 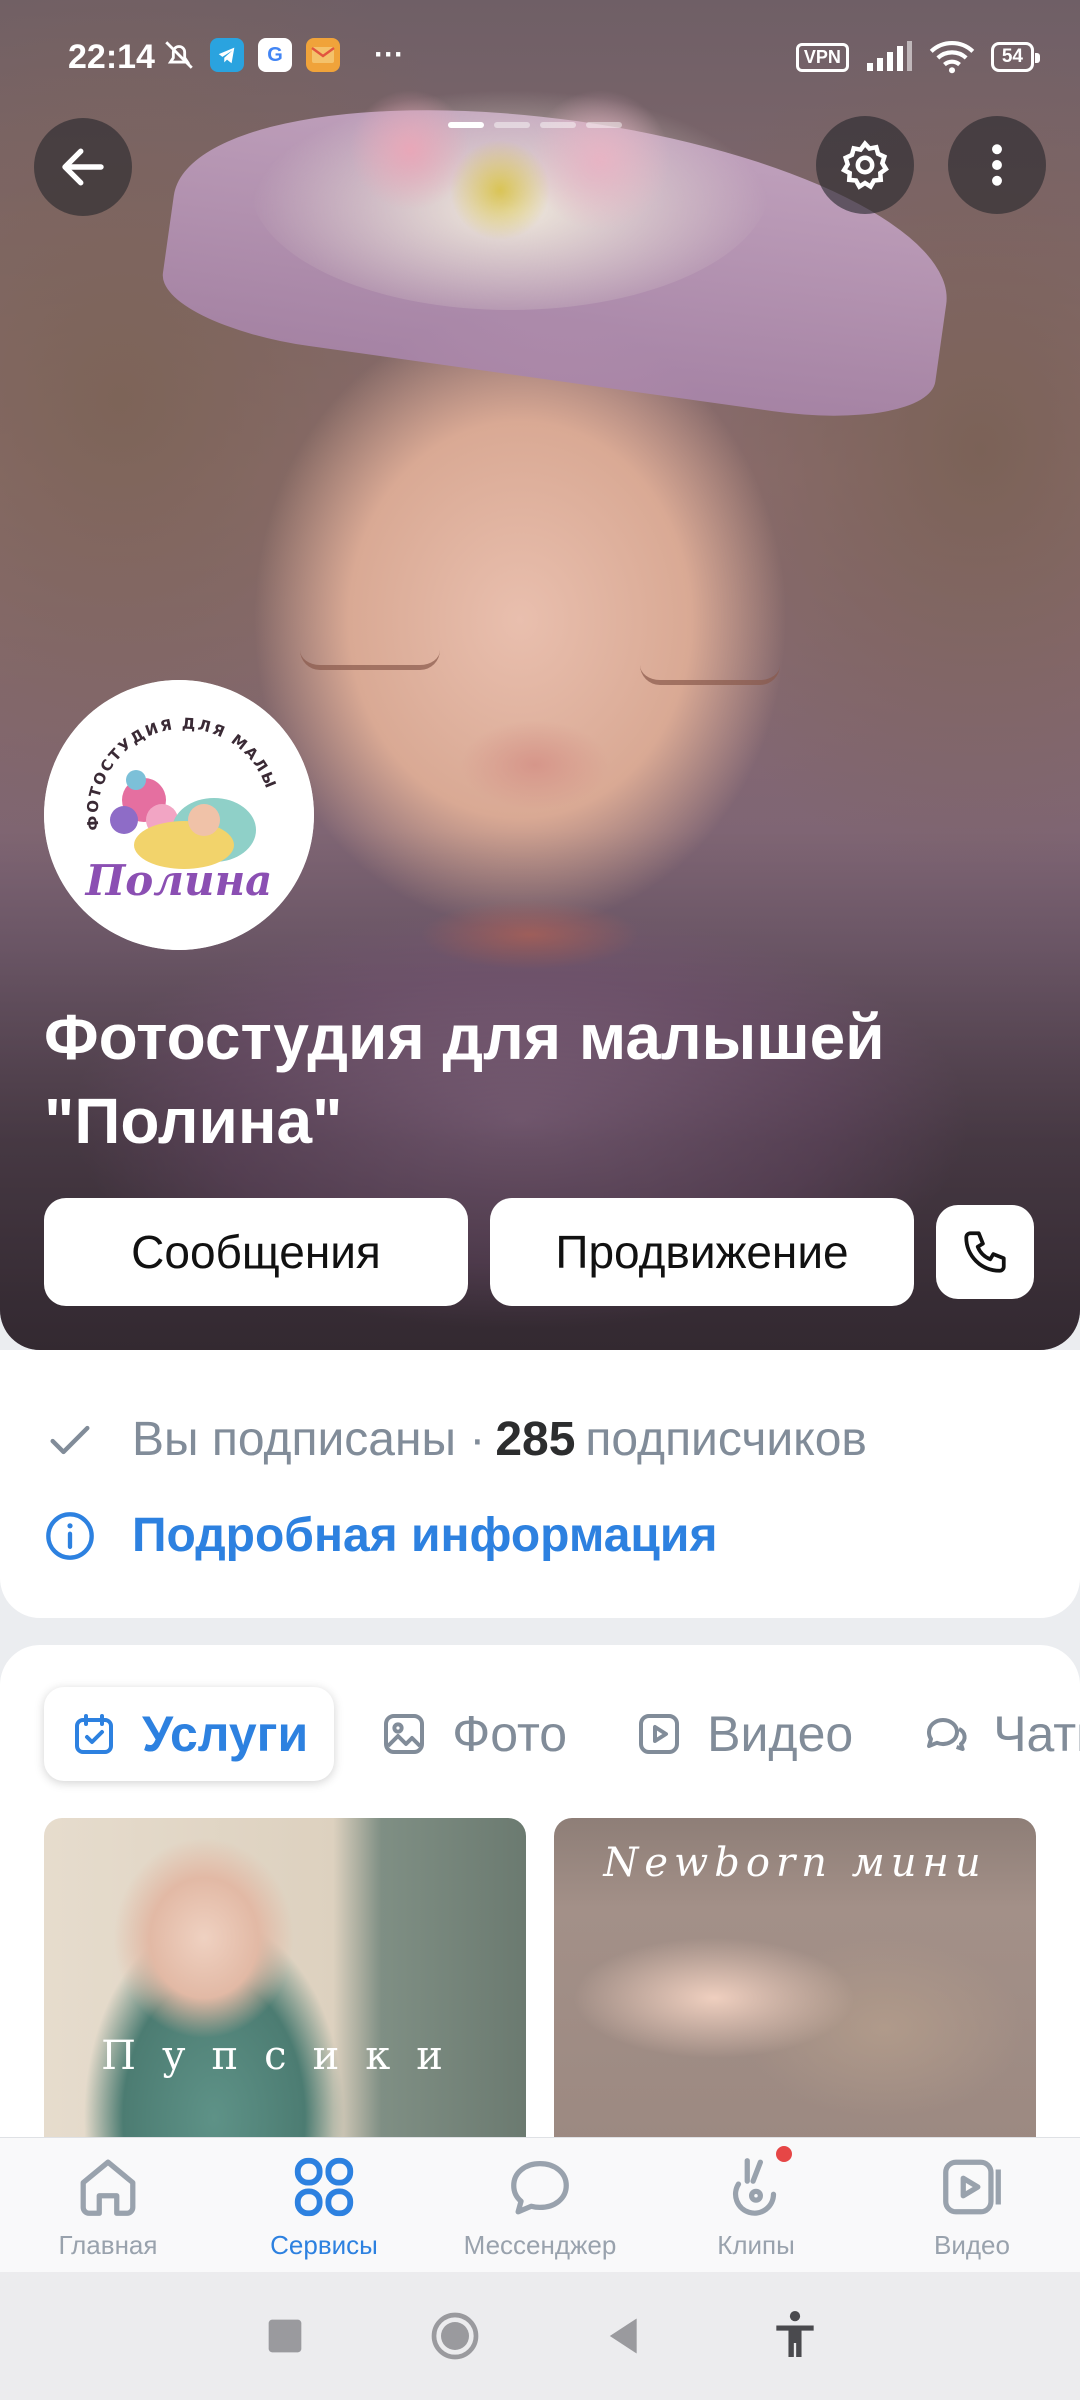 I want to click on signal-icon, so click(x=889, y=56).